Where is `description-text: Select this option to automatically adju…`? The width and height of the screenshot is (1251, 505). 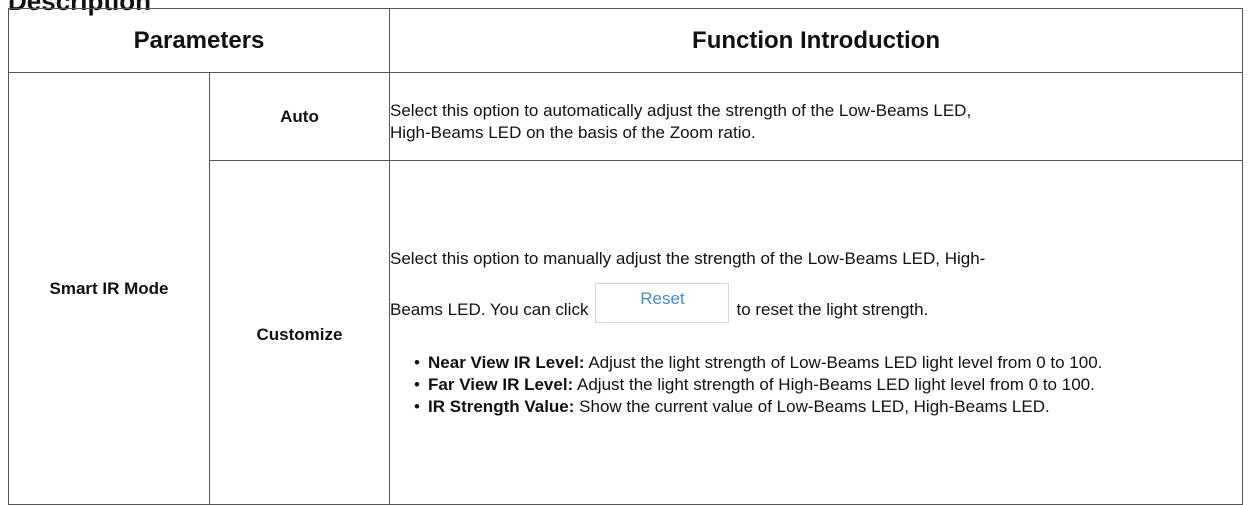
description-text: Select this option to automatically adju… is located at coordinates (681, 110).